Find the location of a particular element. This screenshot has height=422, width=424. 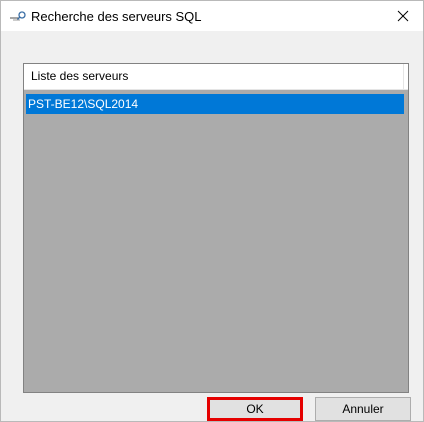

close-button is located at coordinates (403, 16).